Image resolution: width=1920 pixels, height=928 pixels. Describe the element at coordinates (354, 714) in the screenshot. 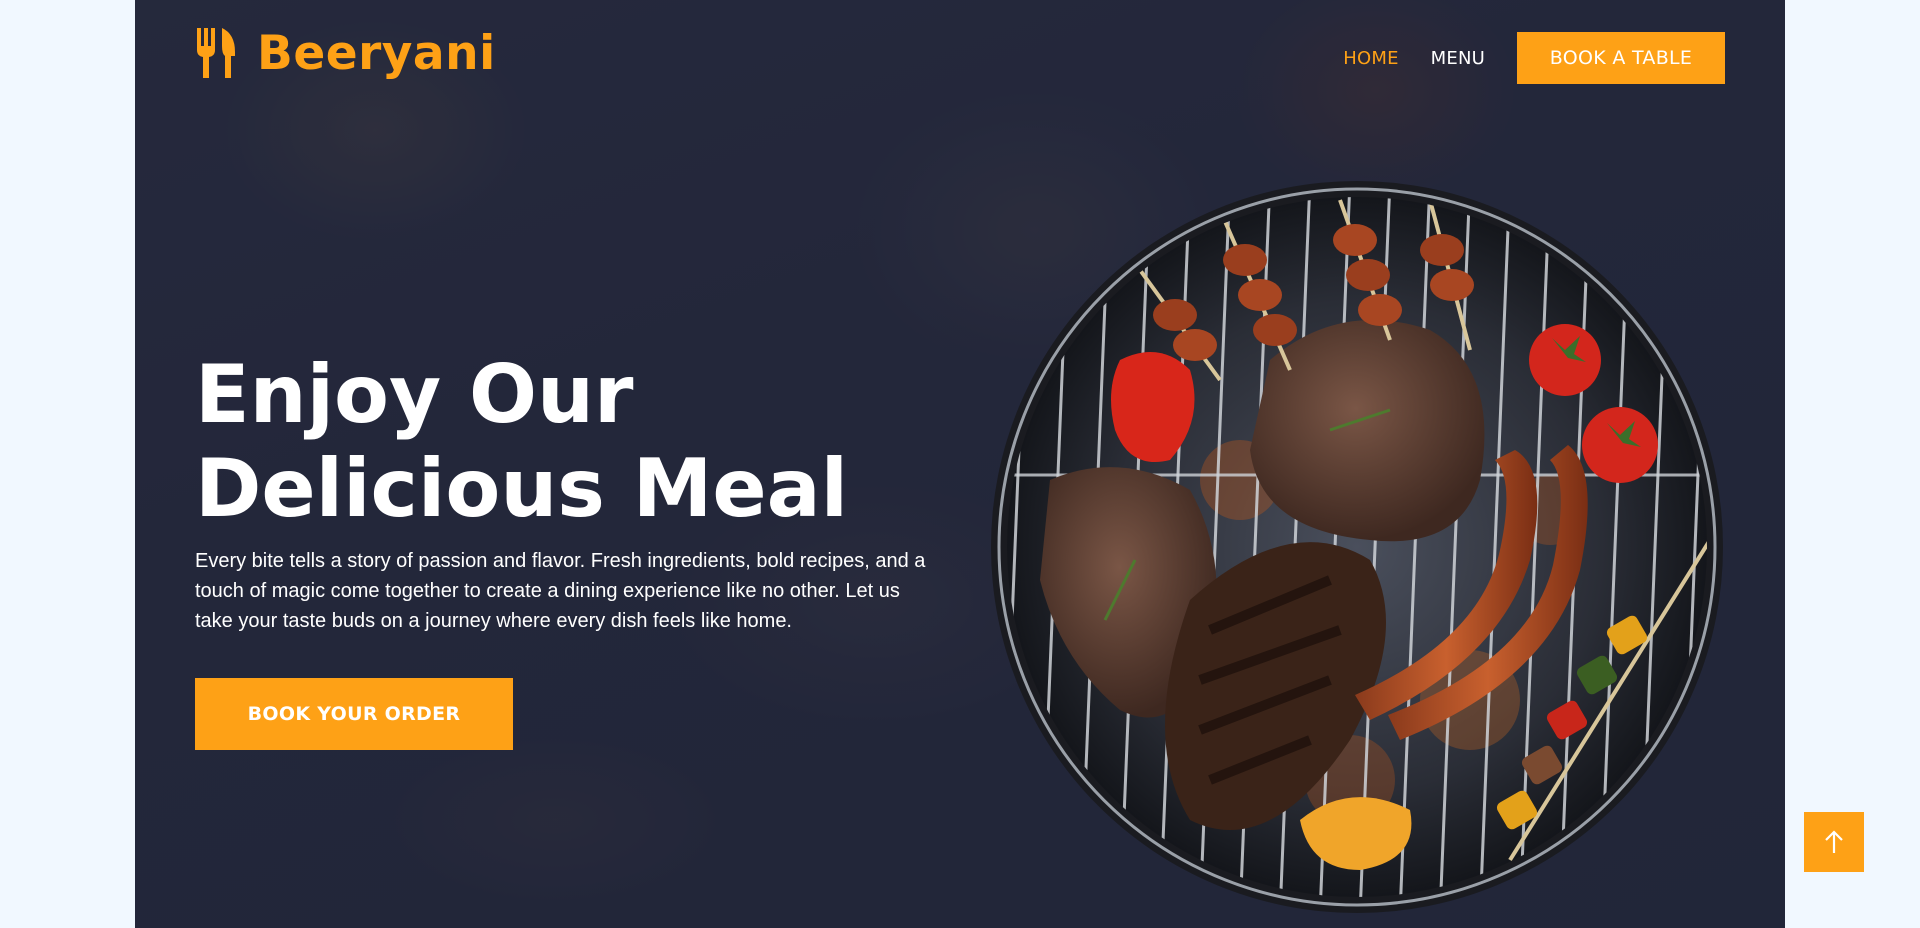

I see `book-your-order-button: BOOK YOUR ORDER` at that location.